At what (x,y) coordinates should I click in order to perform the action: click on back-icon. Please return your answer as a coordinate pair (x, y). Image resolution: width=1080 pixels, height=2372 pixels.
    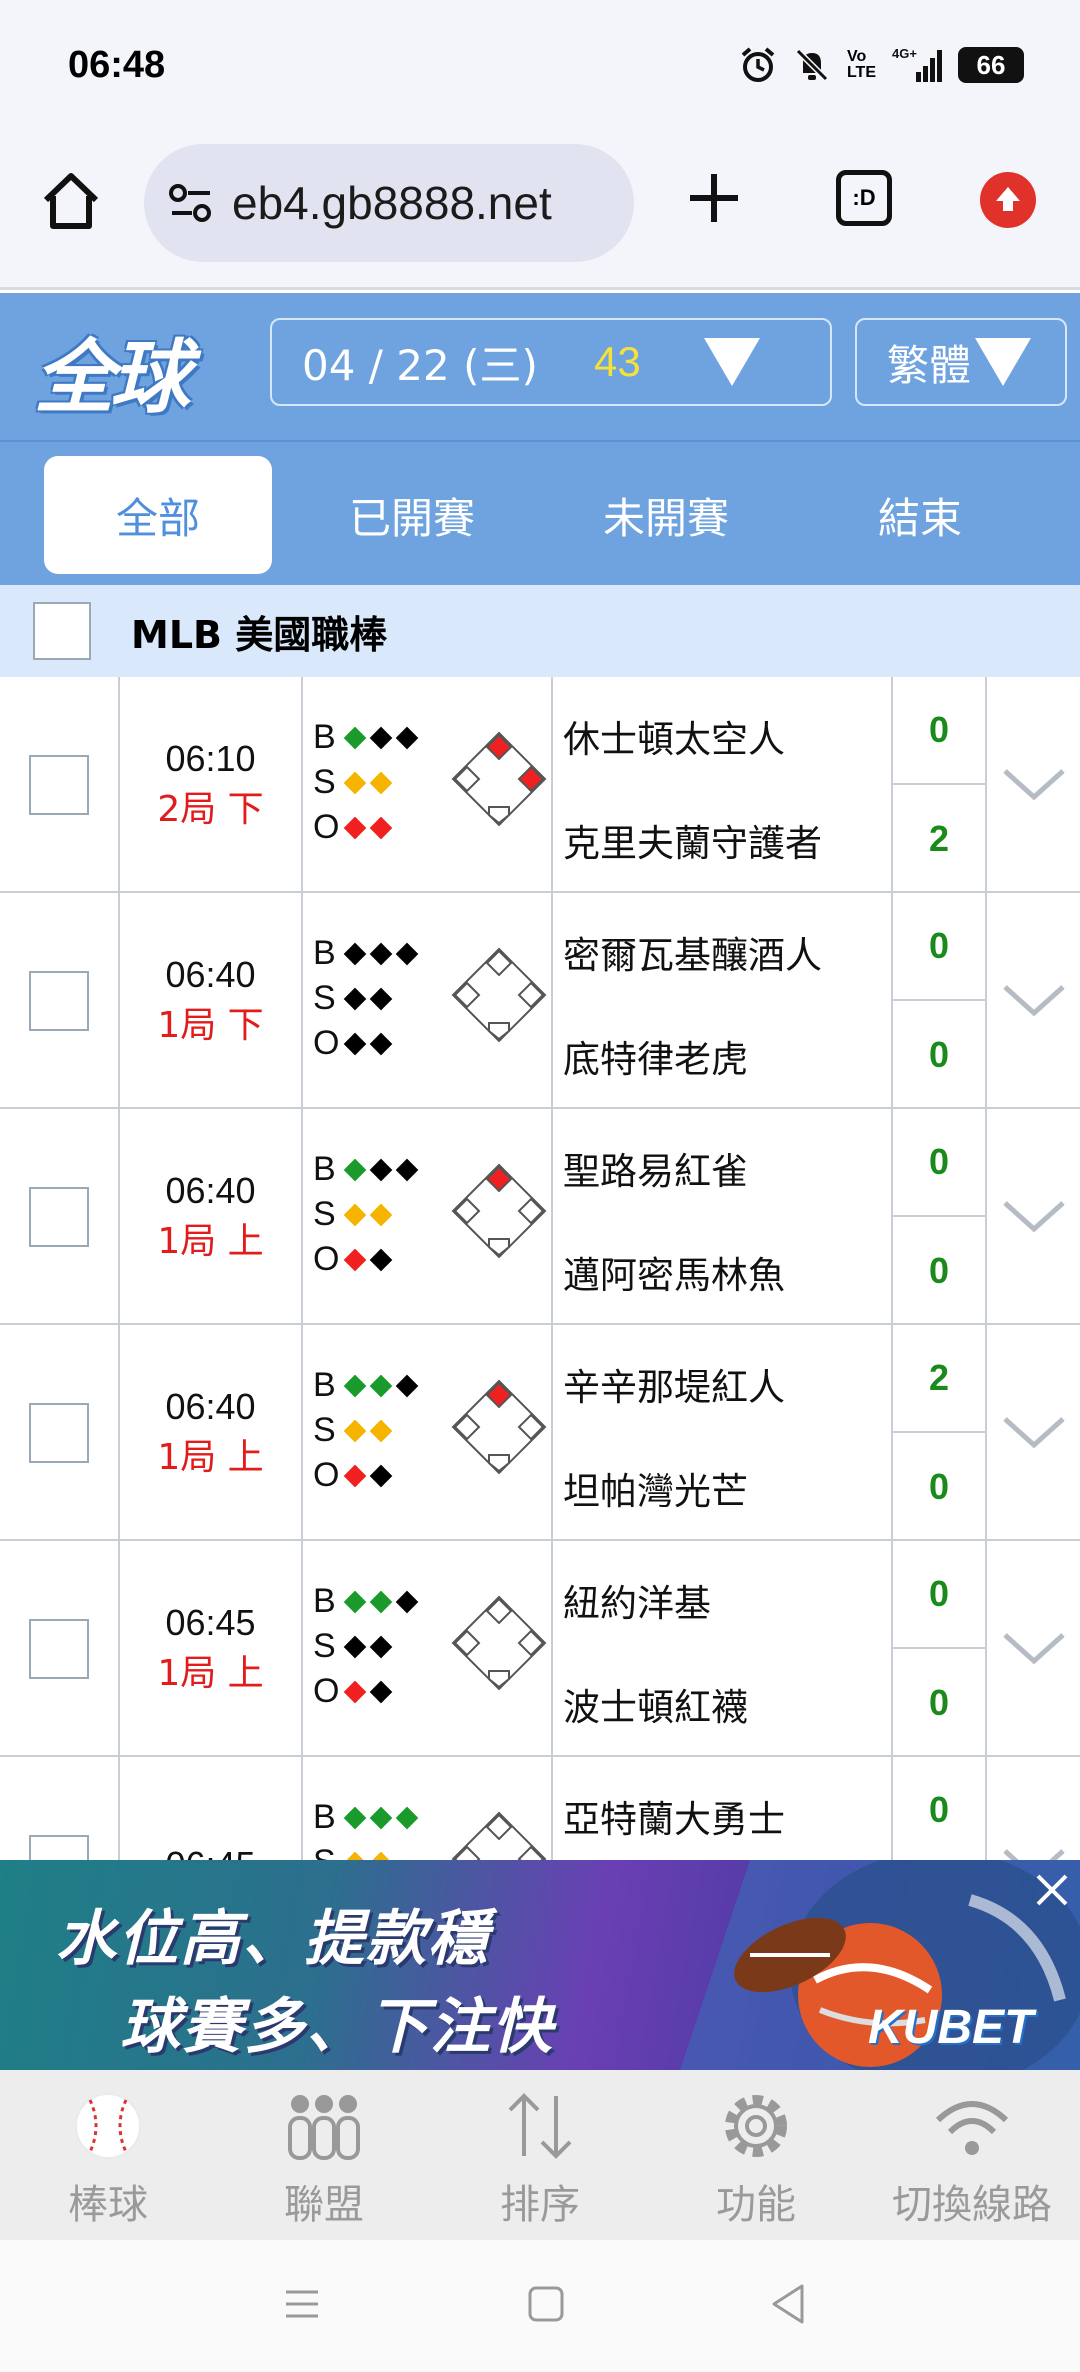
    Looking at the image, I should click on (788, 2304).